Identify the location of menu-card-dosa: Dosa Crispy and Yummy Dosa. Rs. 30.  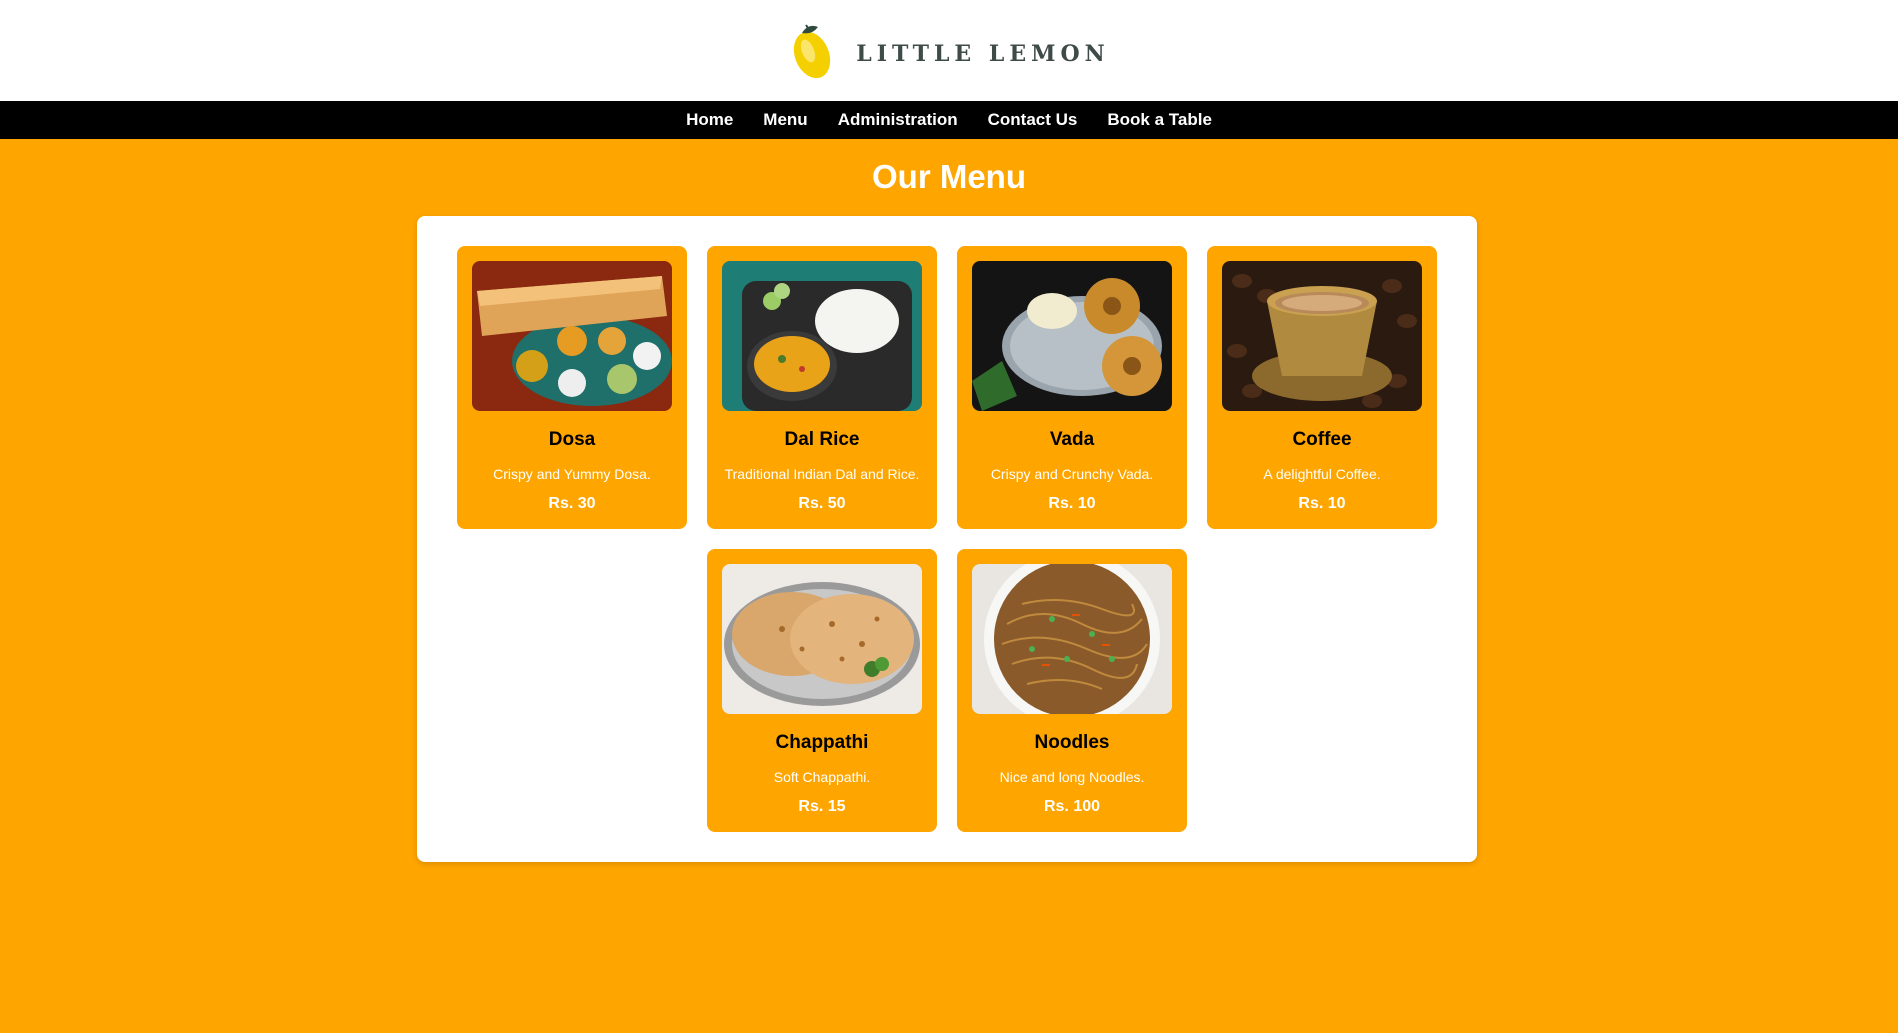
(572, 387).